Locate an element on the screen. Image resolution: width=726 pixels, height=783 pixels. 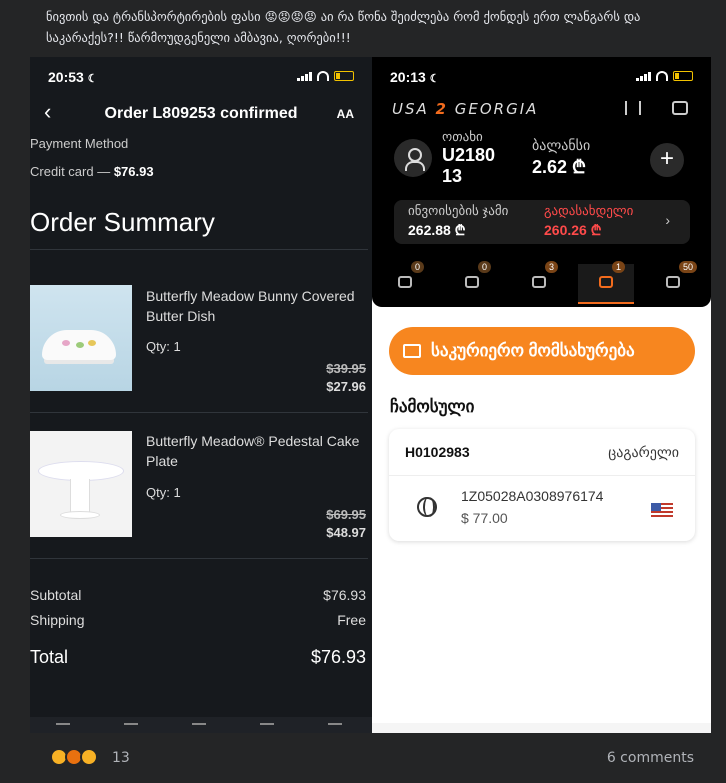
tab-gift: 50 is located at coordinates (673, 282).